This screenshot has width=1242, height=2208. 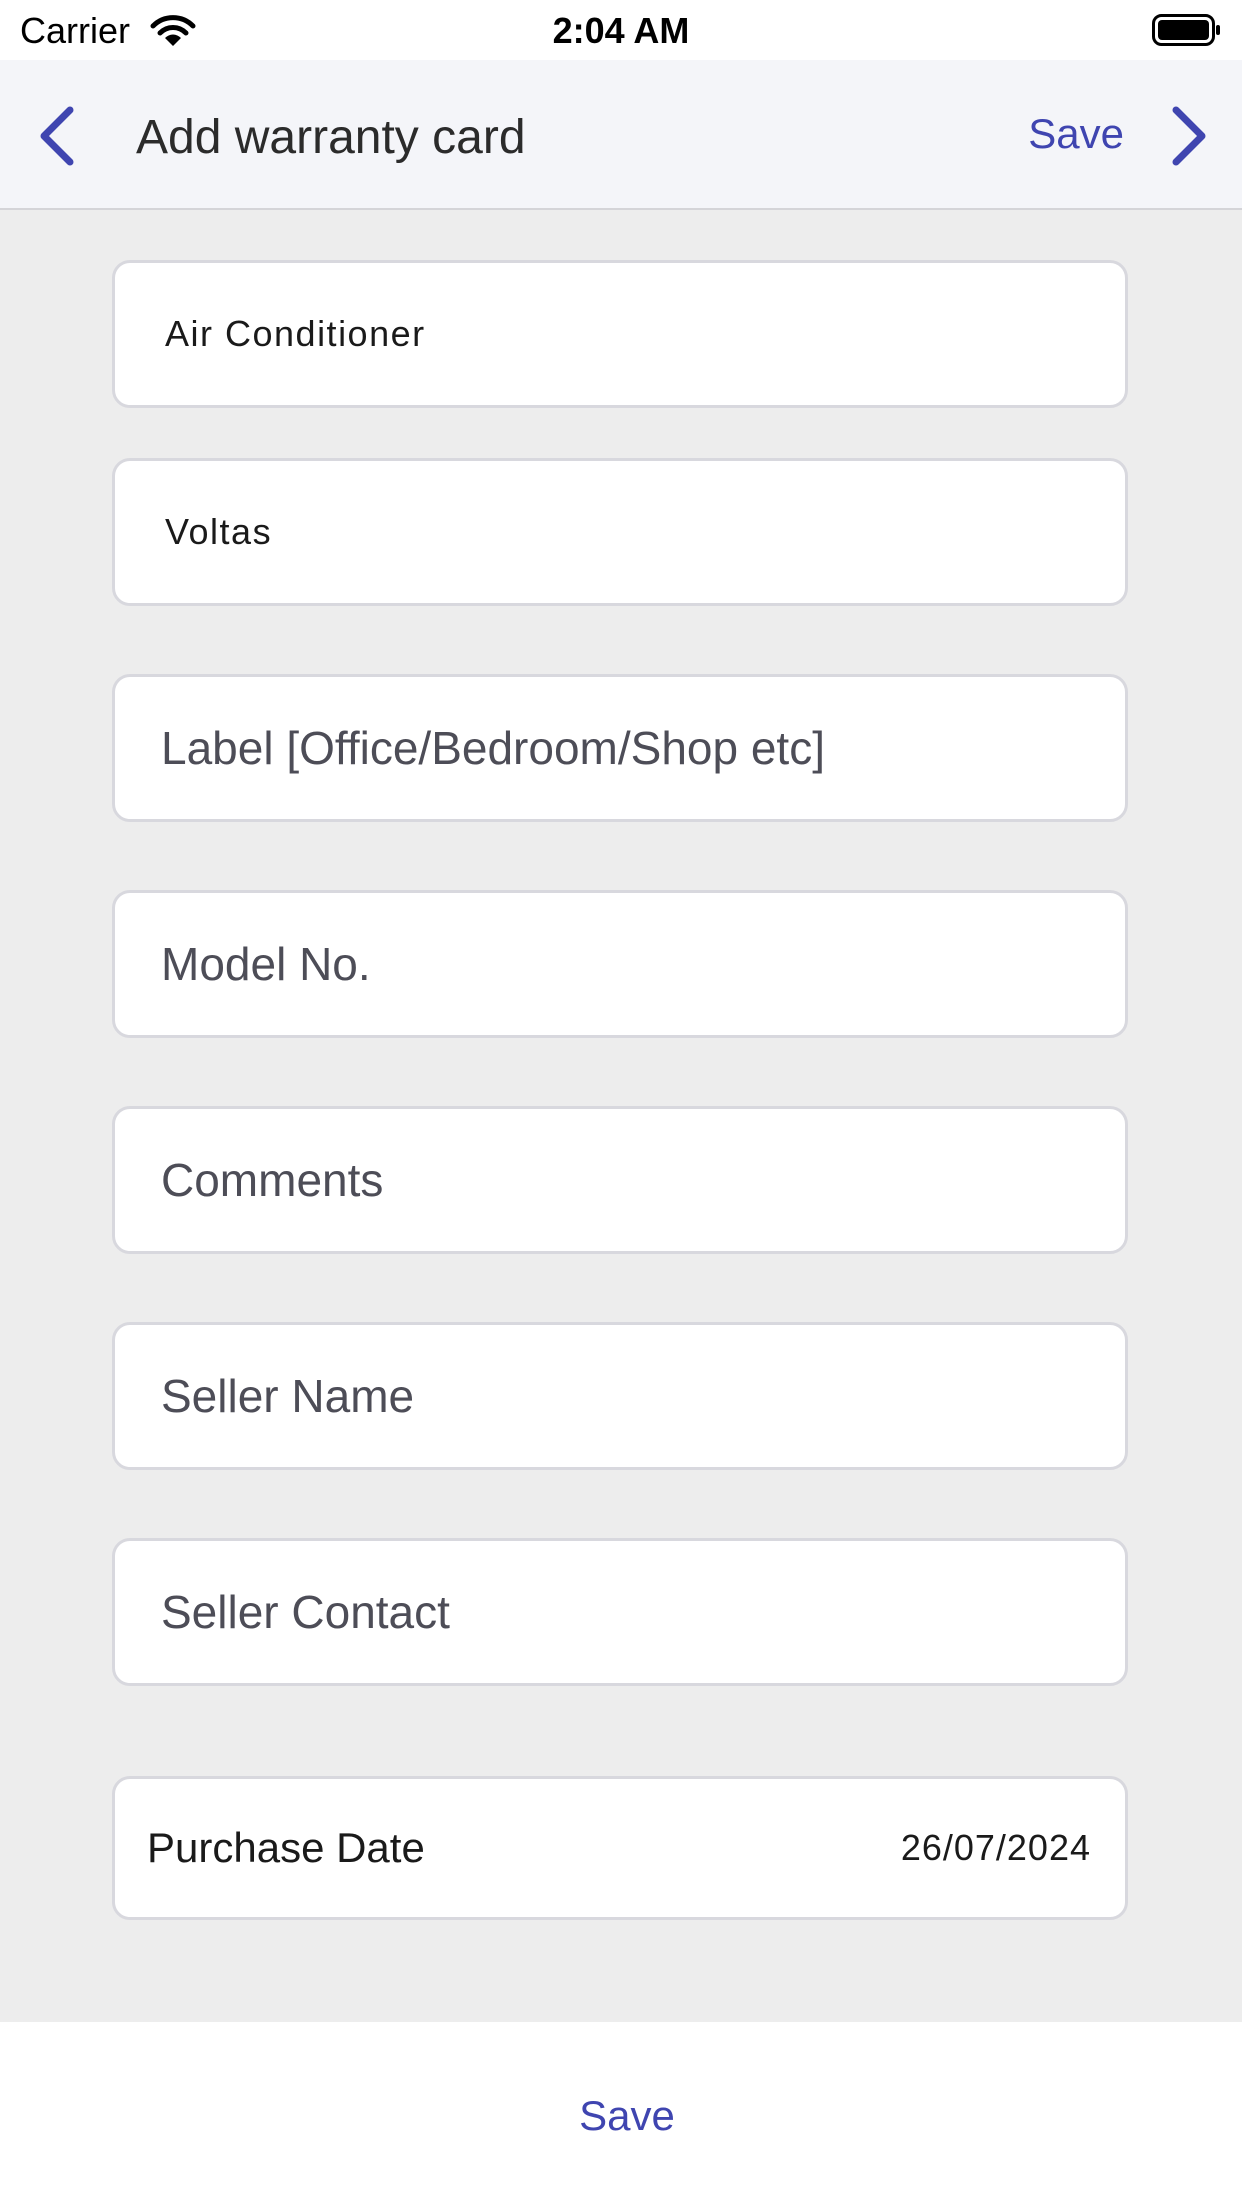 What do you see at coordinates (1076, 134) in the screenshot?
I see `save-button: Save` at bounding box center [1076, 134].